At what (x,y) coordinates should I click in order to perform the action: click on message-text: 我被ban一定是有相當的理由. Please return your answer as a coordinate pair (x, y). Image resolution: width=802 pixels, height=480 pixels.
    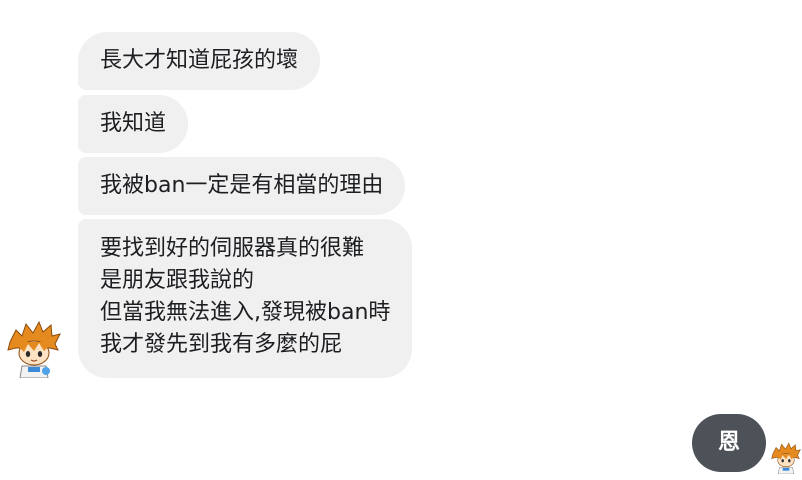
    Looking at the image, I should click on (242, 185).